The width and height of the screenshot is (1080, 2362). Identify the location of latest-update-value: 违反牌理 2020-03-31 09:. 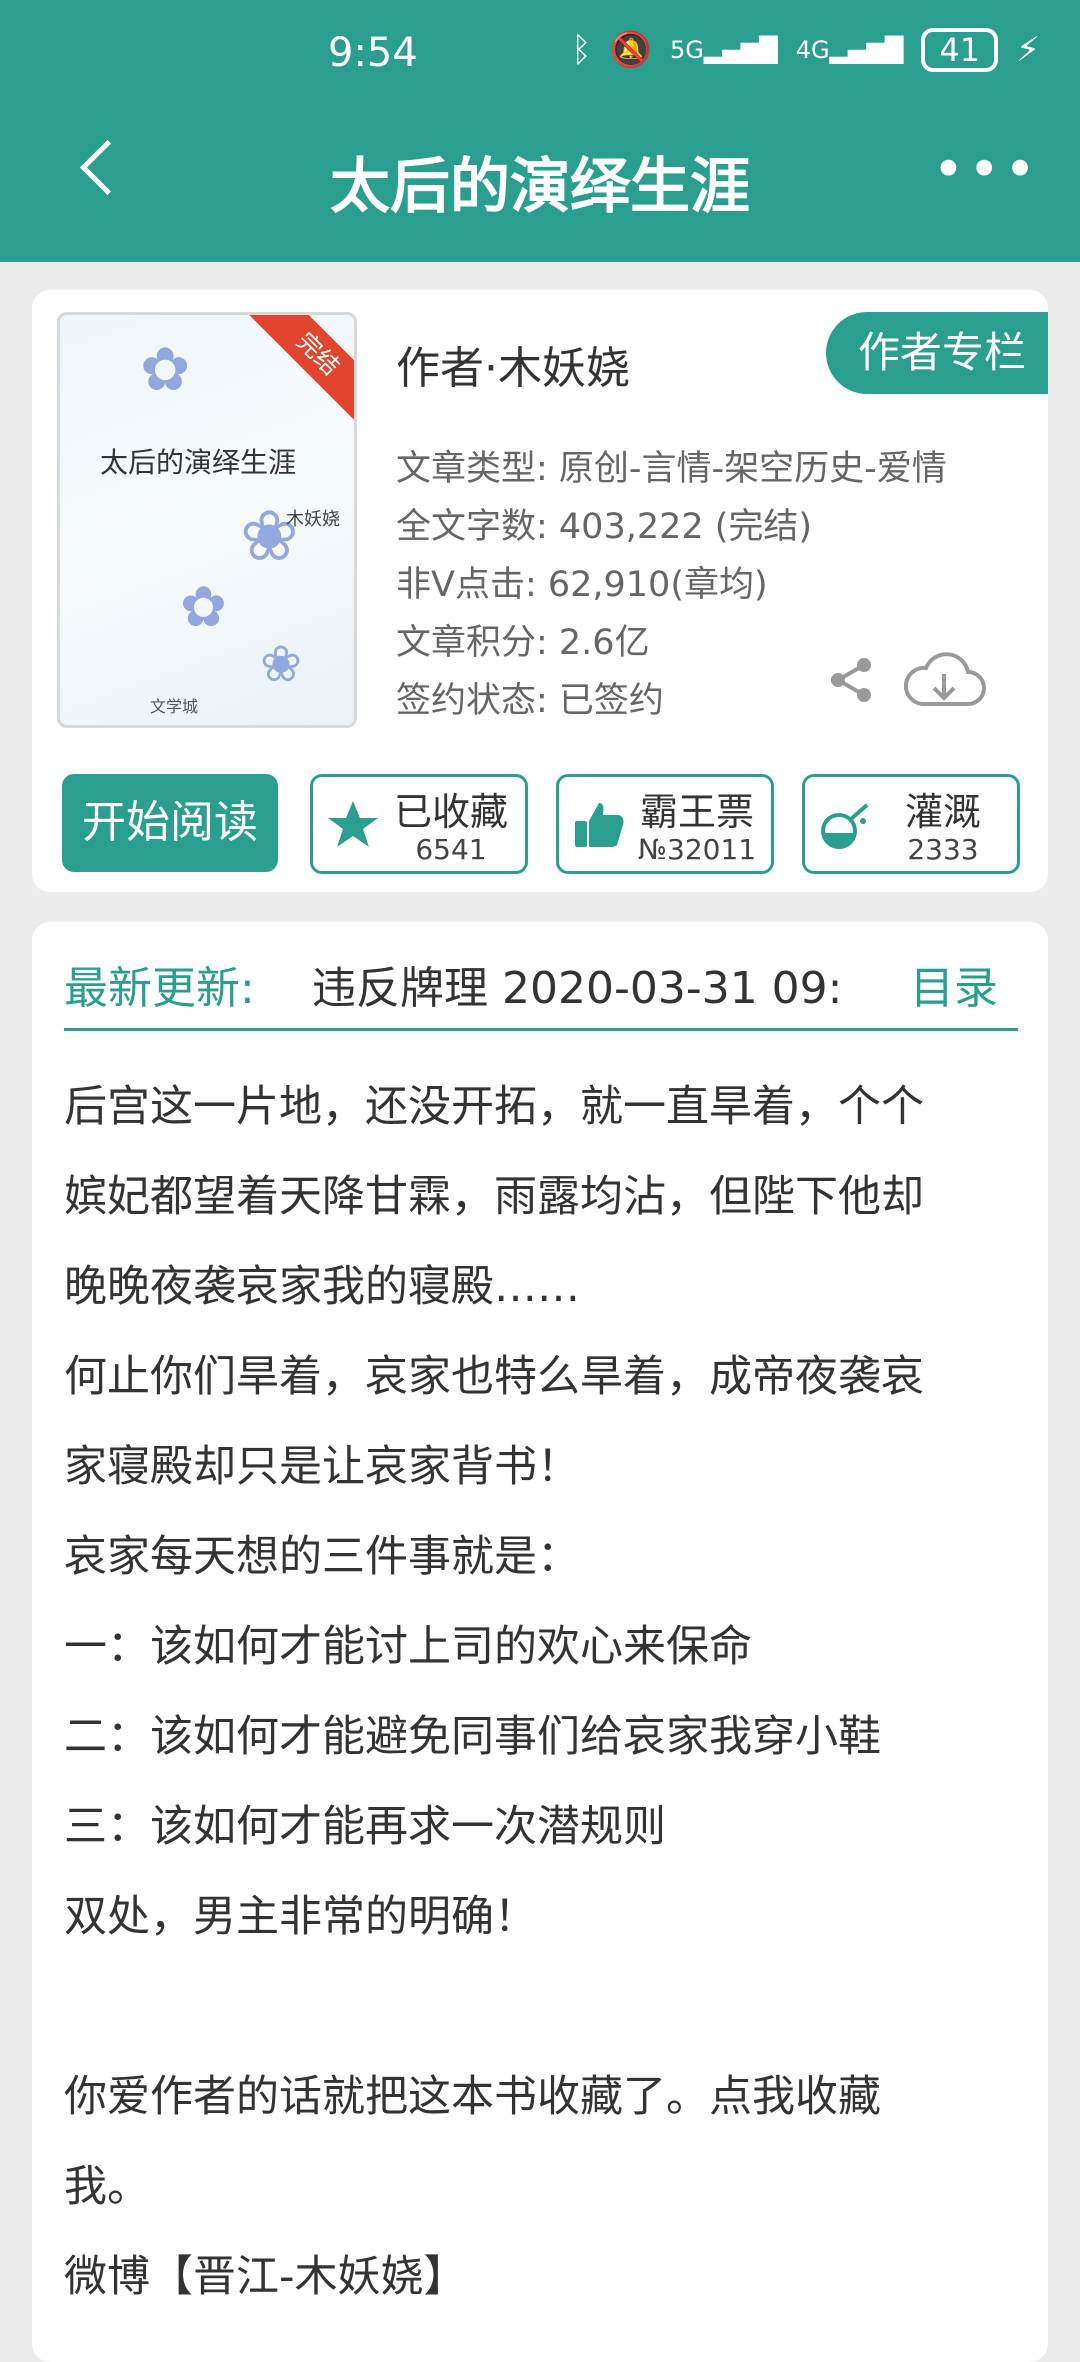
(602, 984).